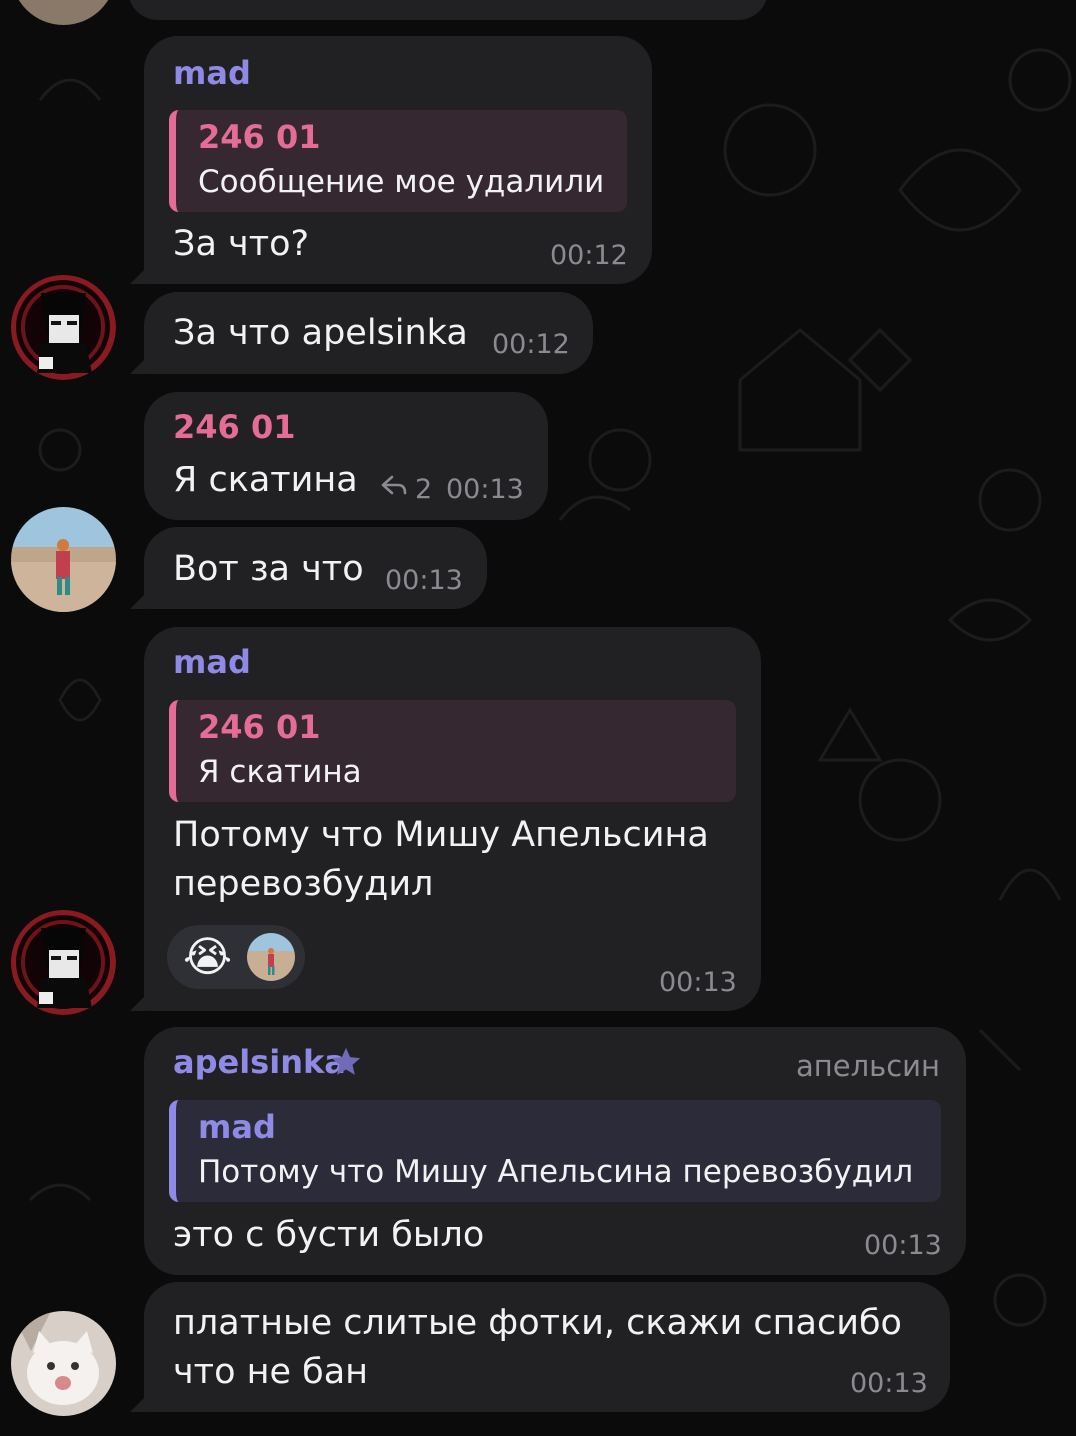 The width and height of the screenshot is (1076, 1436). What do you see at coordinates (448, 10) in the screenshot?
I see `previous-message-bubble` at bounding box center [448, 10].